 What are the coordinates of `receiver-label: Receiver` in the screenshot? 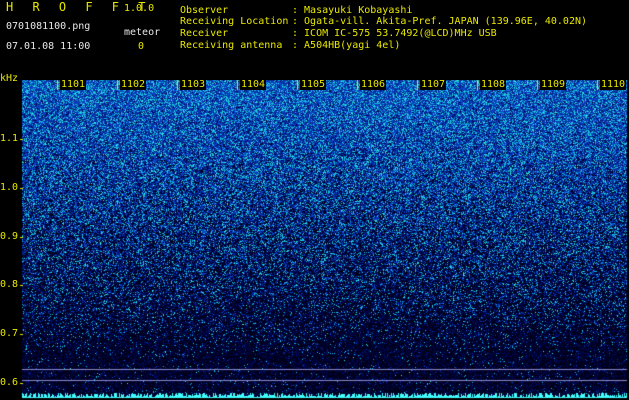 It's located at (204, 33).